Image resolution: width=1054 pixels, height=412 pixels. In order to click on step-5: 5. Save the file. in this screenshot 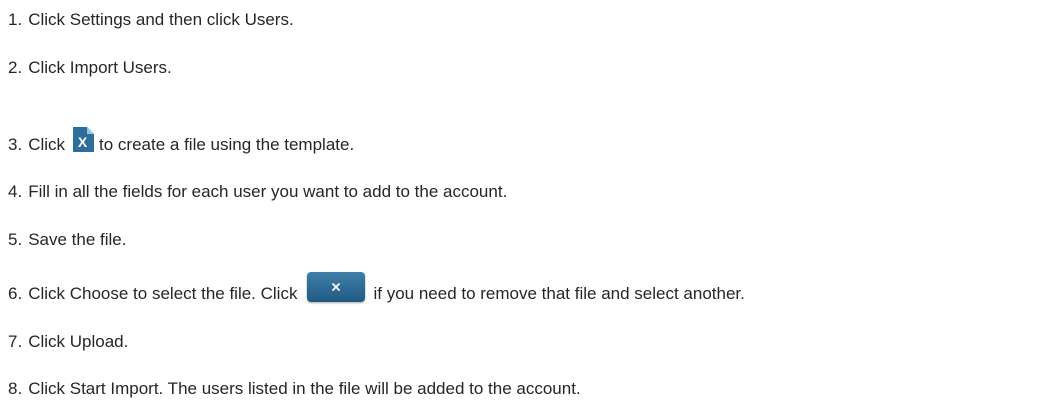, I will do `click(67, 240)`.